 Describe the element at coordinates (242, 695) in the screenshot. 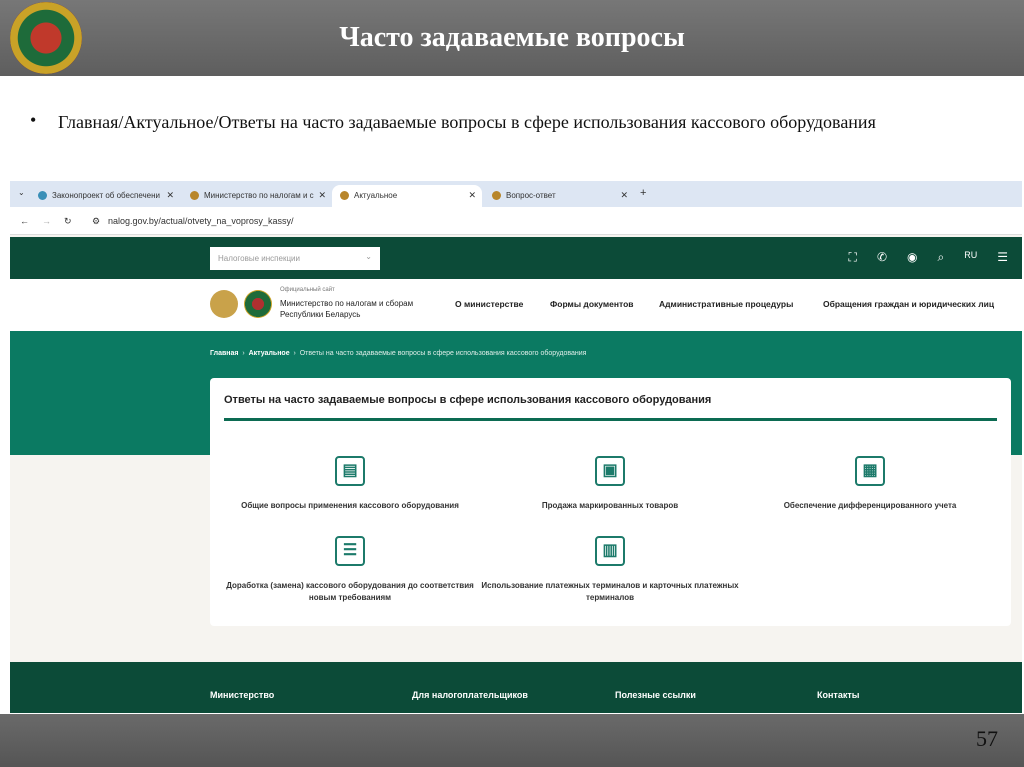

I see `footer-ministry: Министерство` at that location.